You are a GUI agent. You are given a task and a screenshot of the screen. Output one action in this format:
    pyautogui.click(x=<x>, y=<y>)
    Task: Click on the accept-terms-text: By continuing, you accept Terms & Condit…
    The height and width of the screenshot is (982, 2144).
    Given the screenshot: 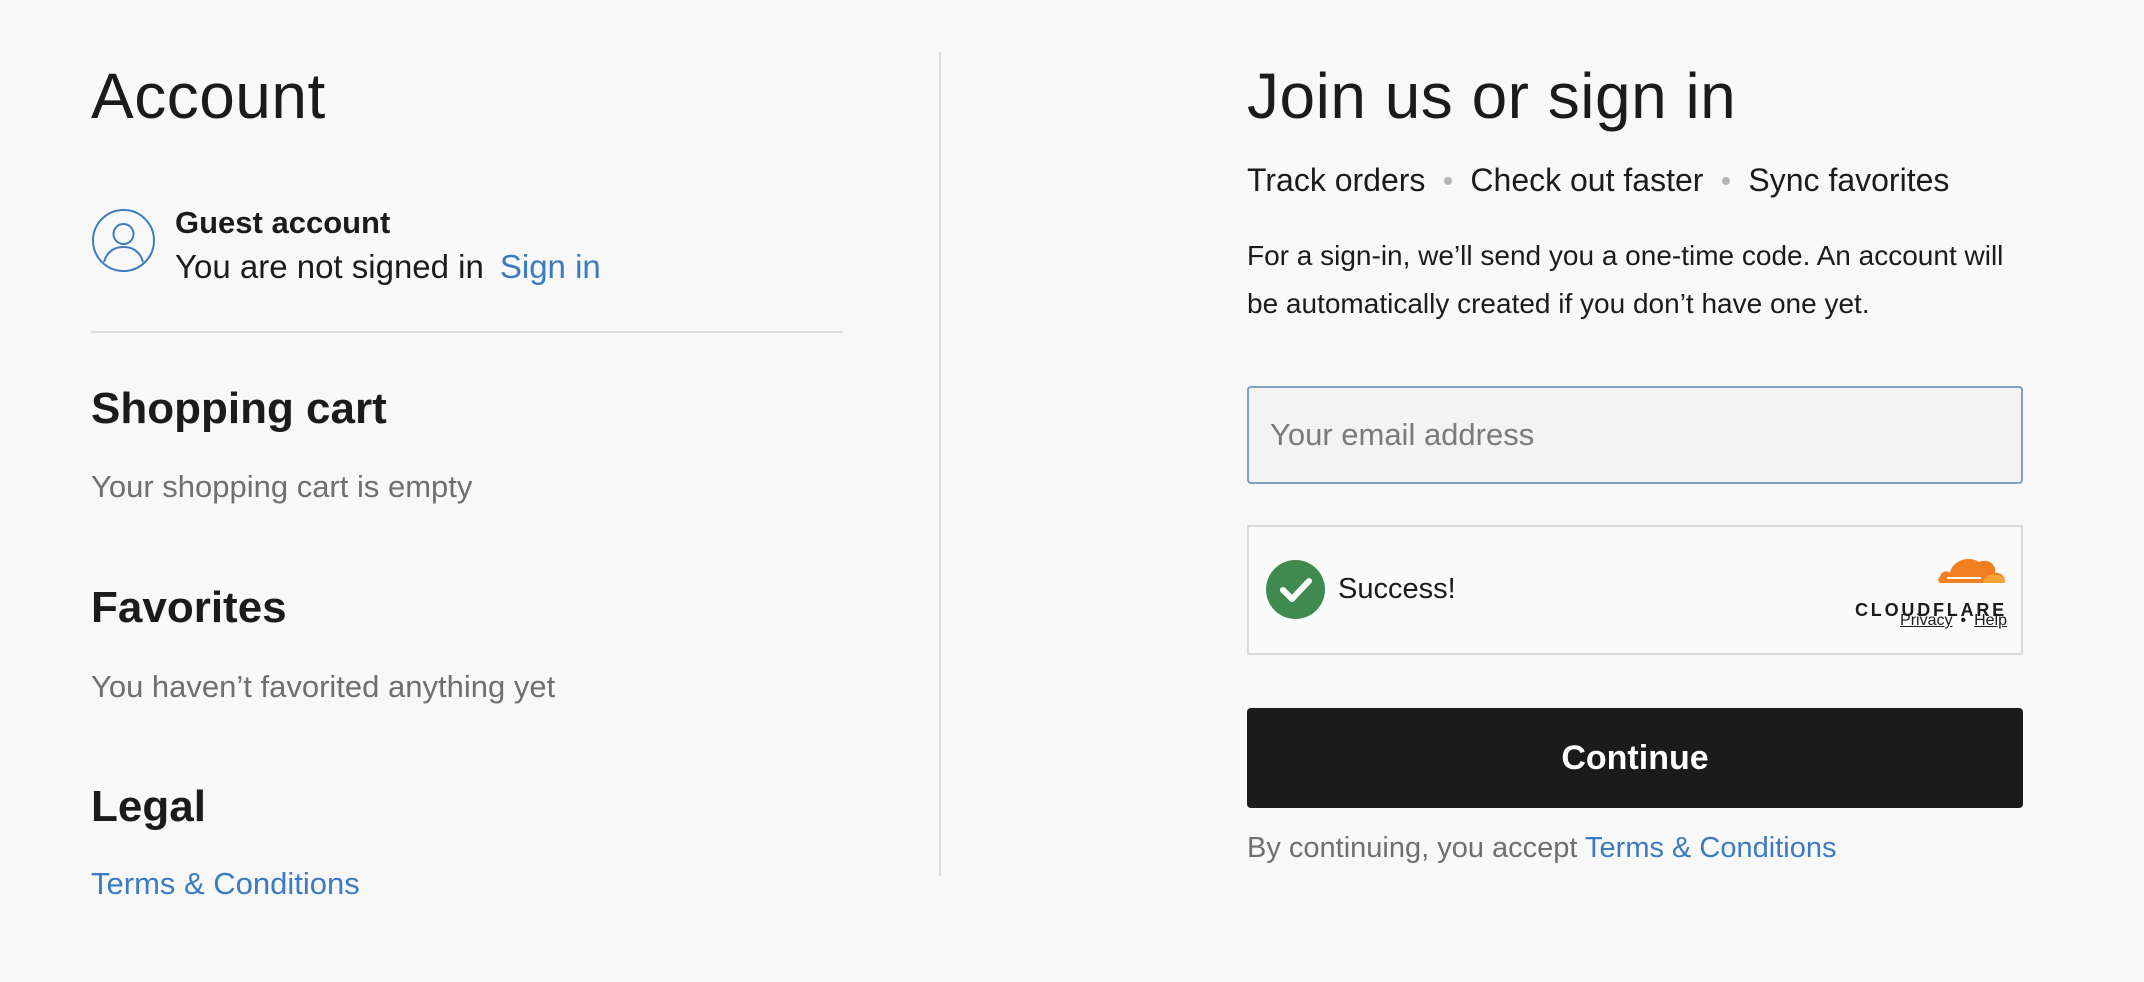 What is the action you would take?
    pyautogui.click(x=1541, y=848)
    